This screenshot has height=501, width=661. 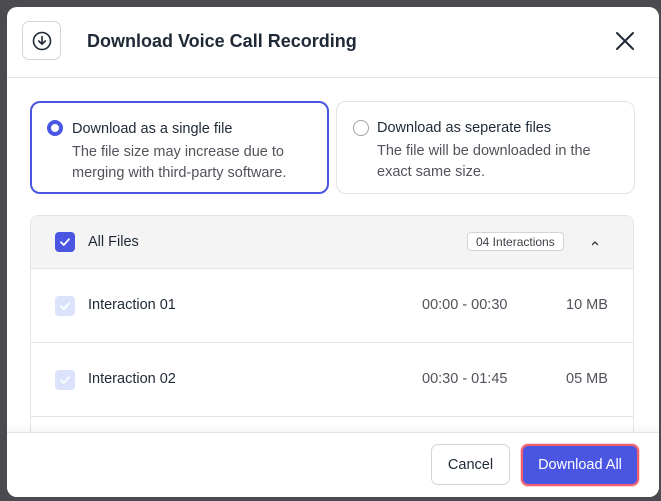 I want to click on radio-single-file, so click(x=55, y=128).